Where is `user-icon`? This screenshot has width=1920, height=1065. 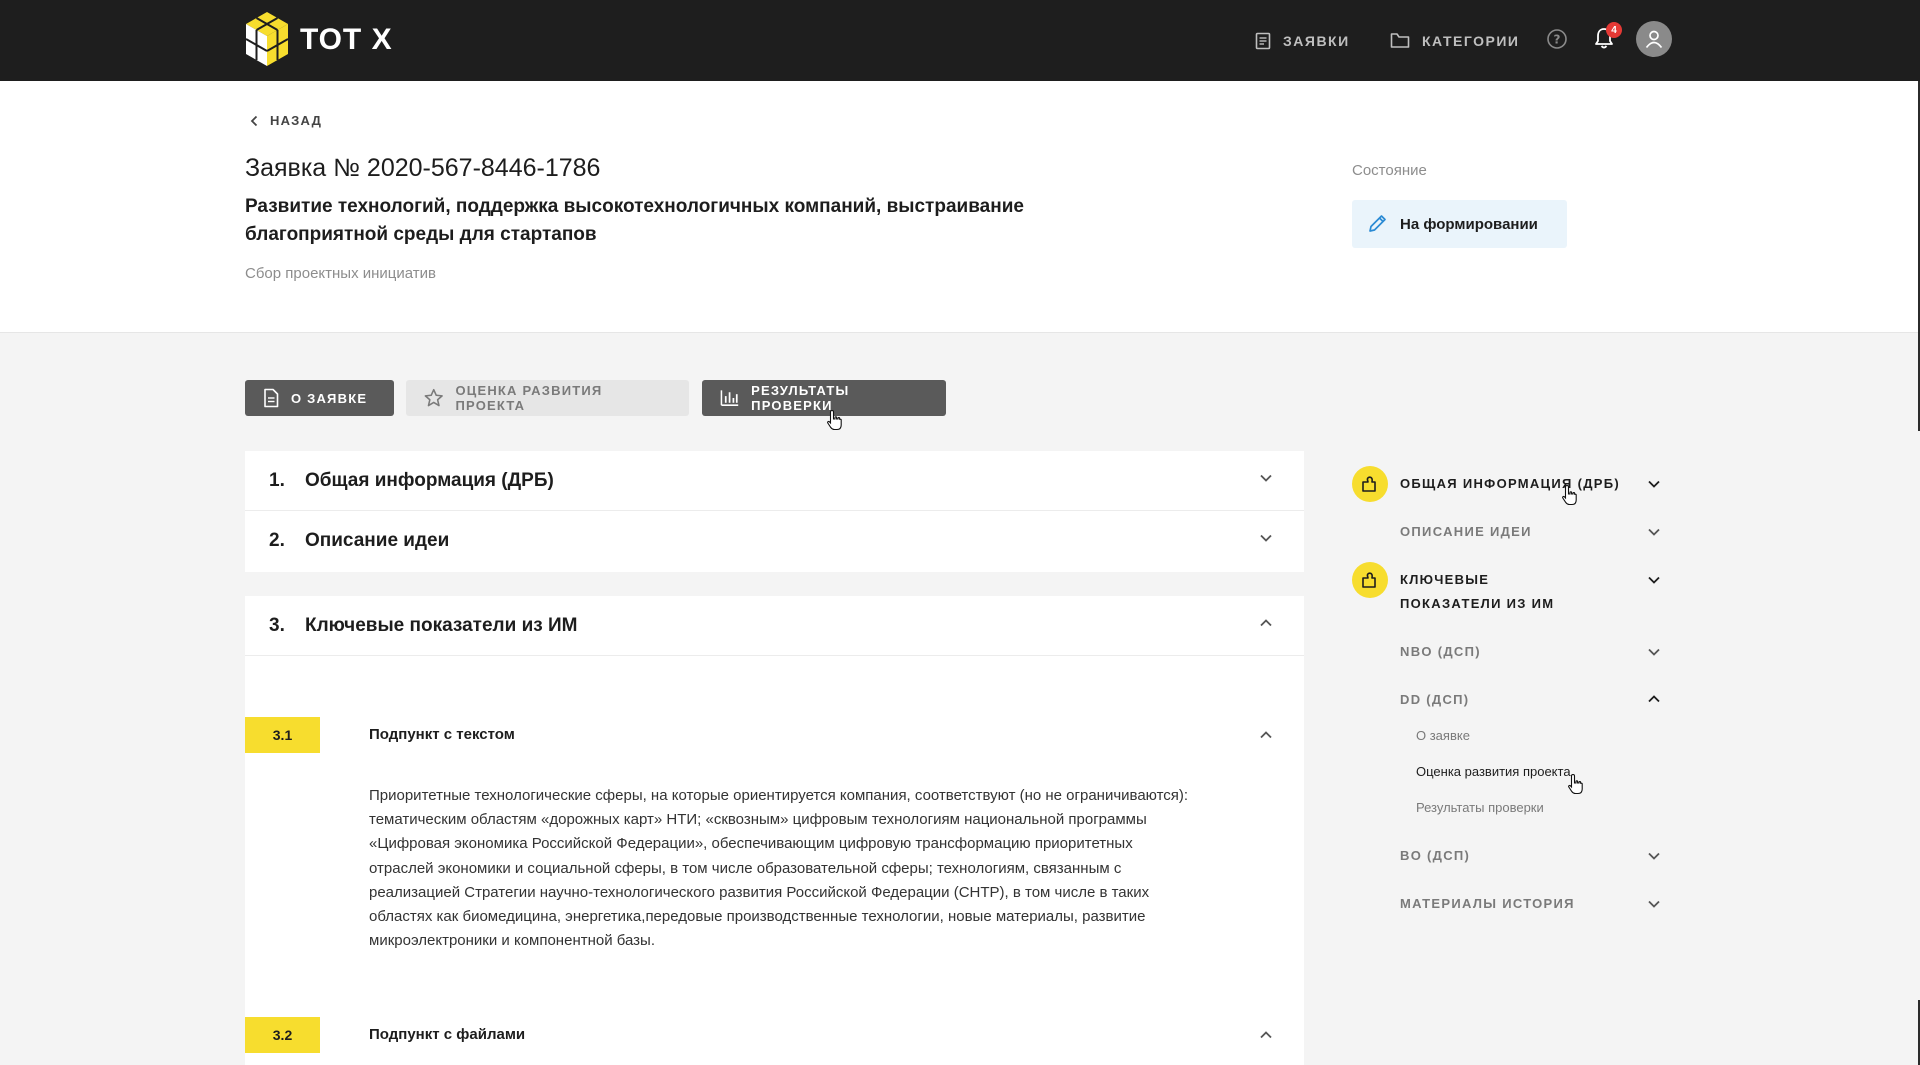
user-icon is located at coordinates (1654, 39).